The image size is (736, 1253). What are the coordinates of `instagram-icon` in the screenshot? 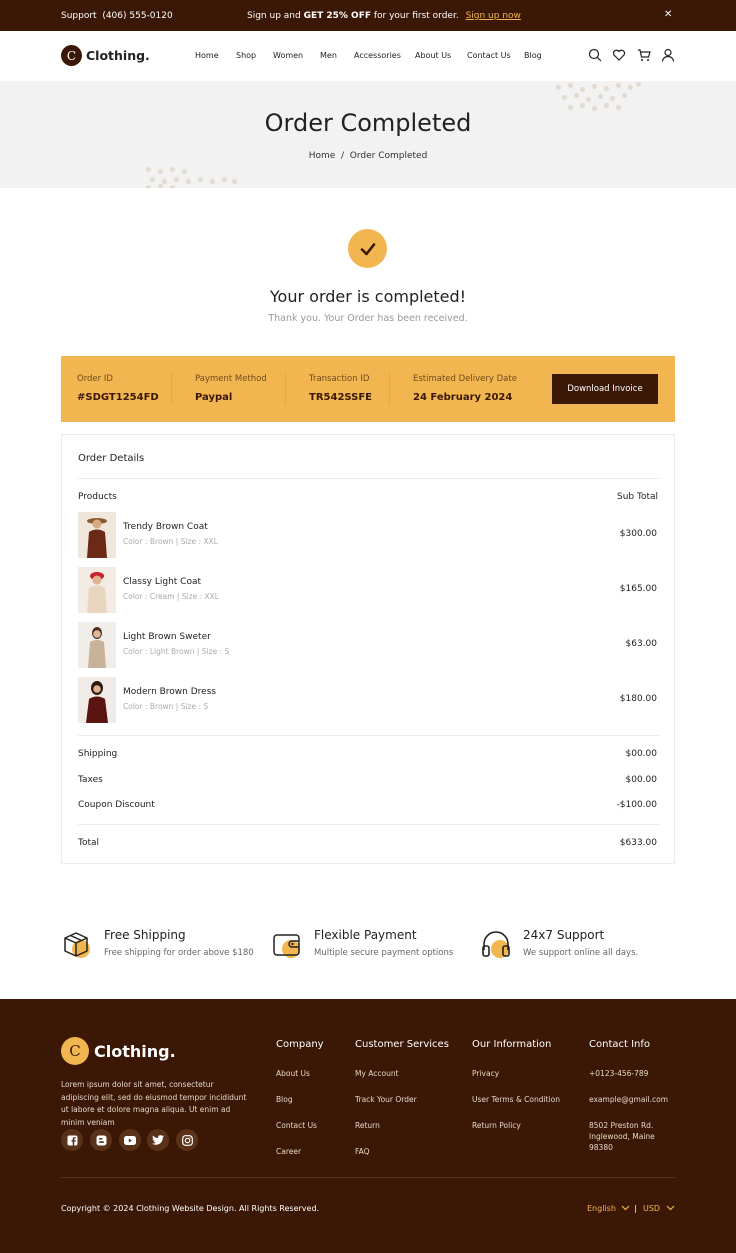 It's located at (187, 1140).